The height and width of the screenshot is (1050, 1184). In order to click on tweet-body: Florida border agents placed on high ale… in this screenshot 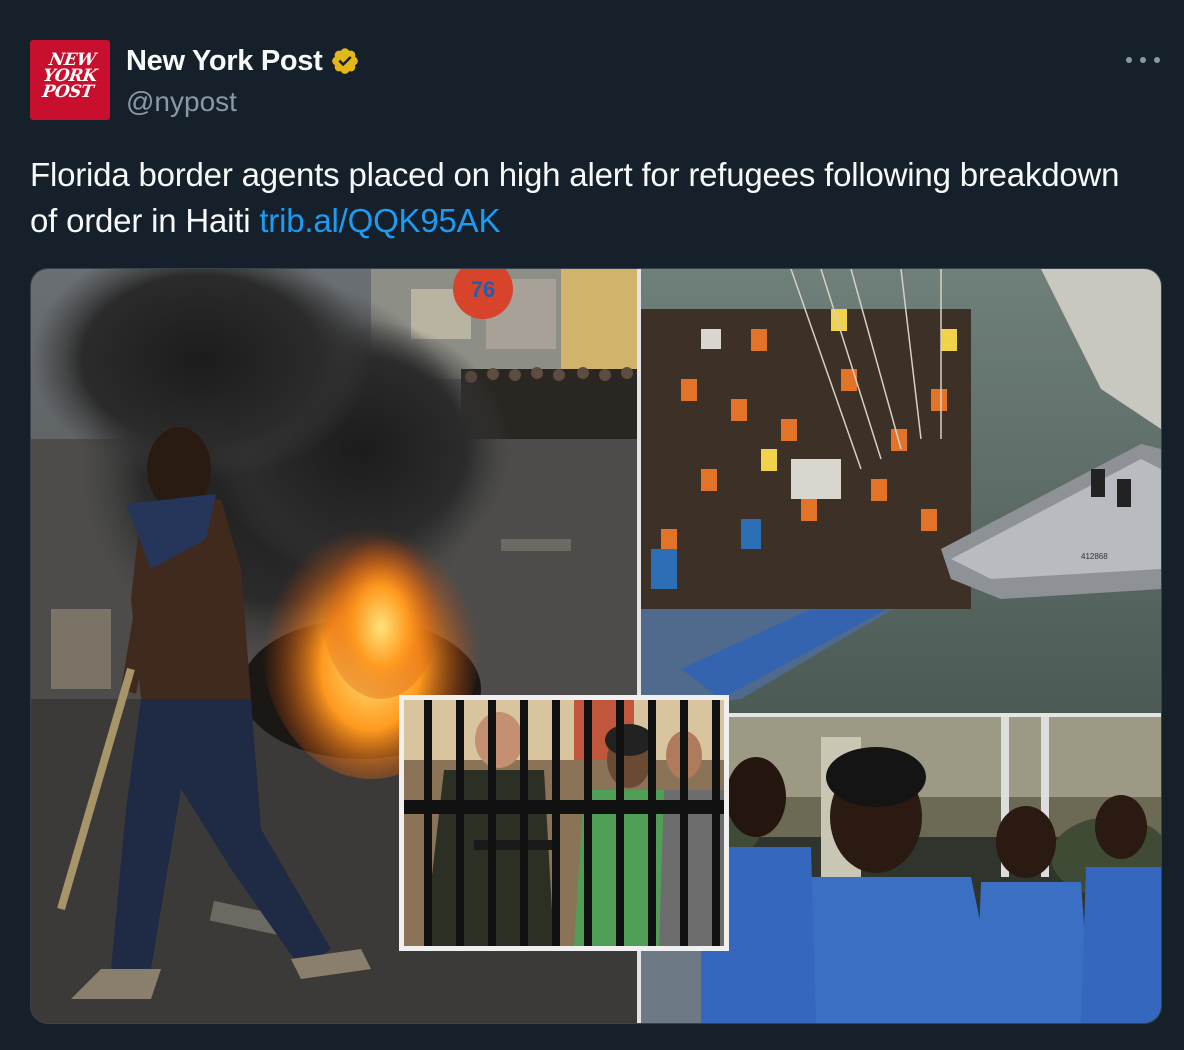, I will do `click(575, 197)`.